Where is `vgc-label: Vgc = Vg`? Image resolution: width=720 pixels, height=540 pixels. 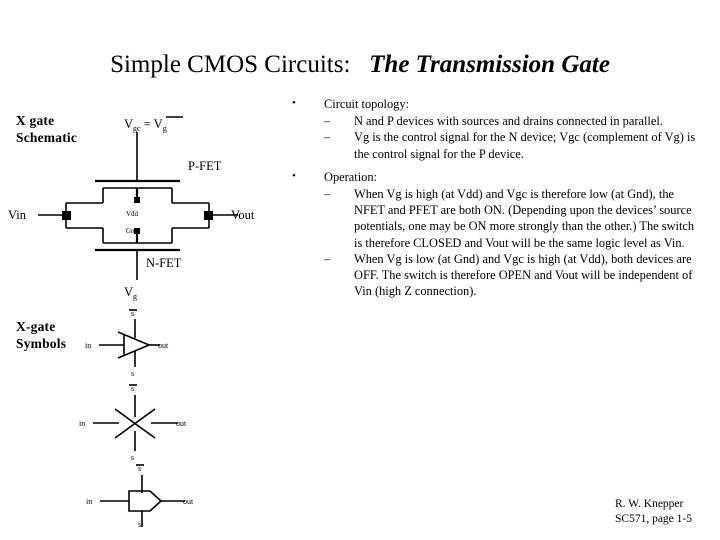 vgc-label: Vgc = Vg is located at coordinates (145, 125).